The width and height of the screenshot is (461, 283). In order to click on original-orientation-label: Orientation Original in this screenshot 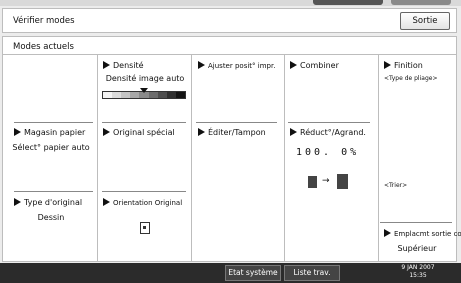, I will do `click(142, 202)`.